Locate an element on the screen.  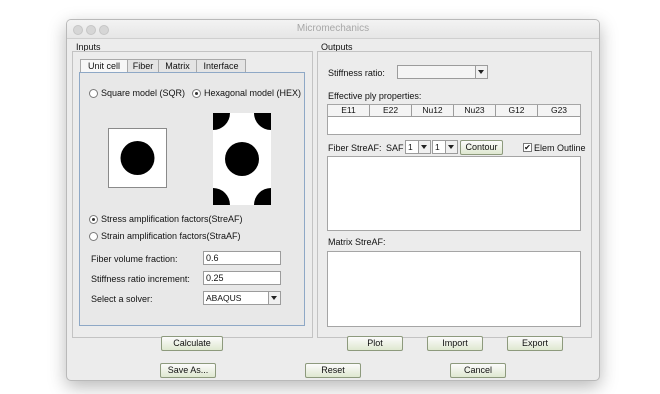
column-header-e22: E22 is located at coordinates (391, 110).